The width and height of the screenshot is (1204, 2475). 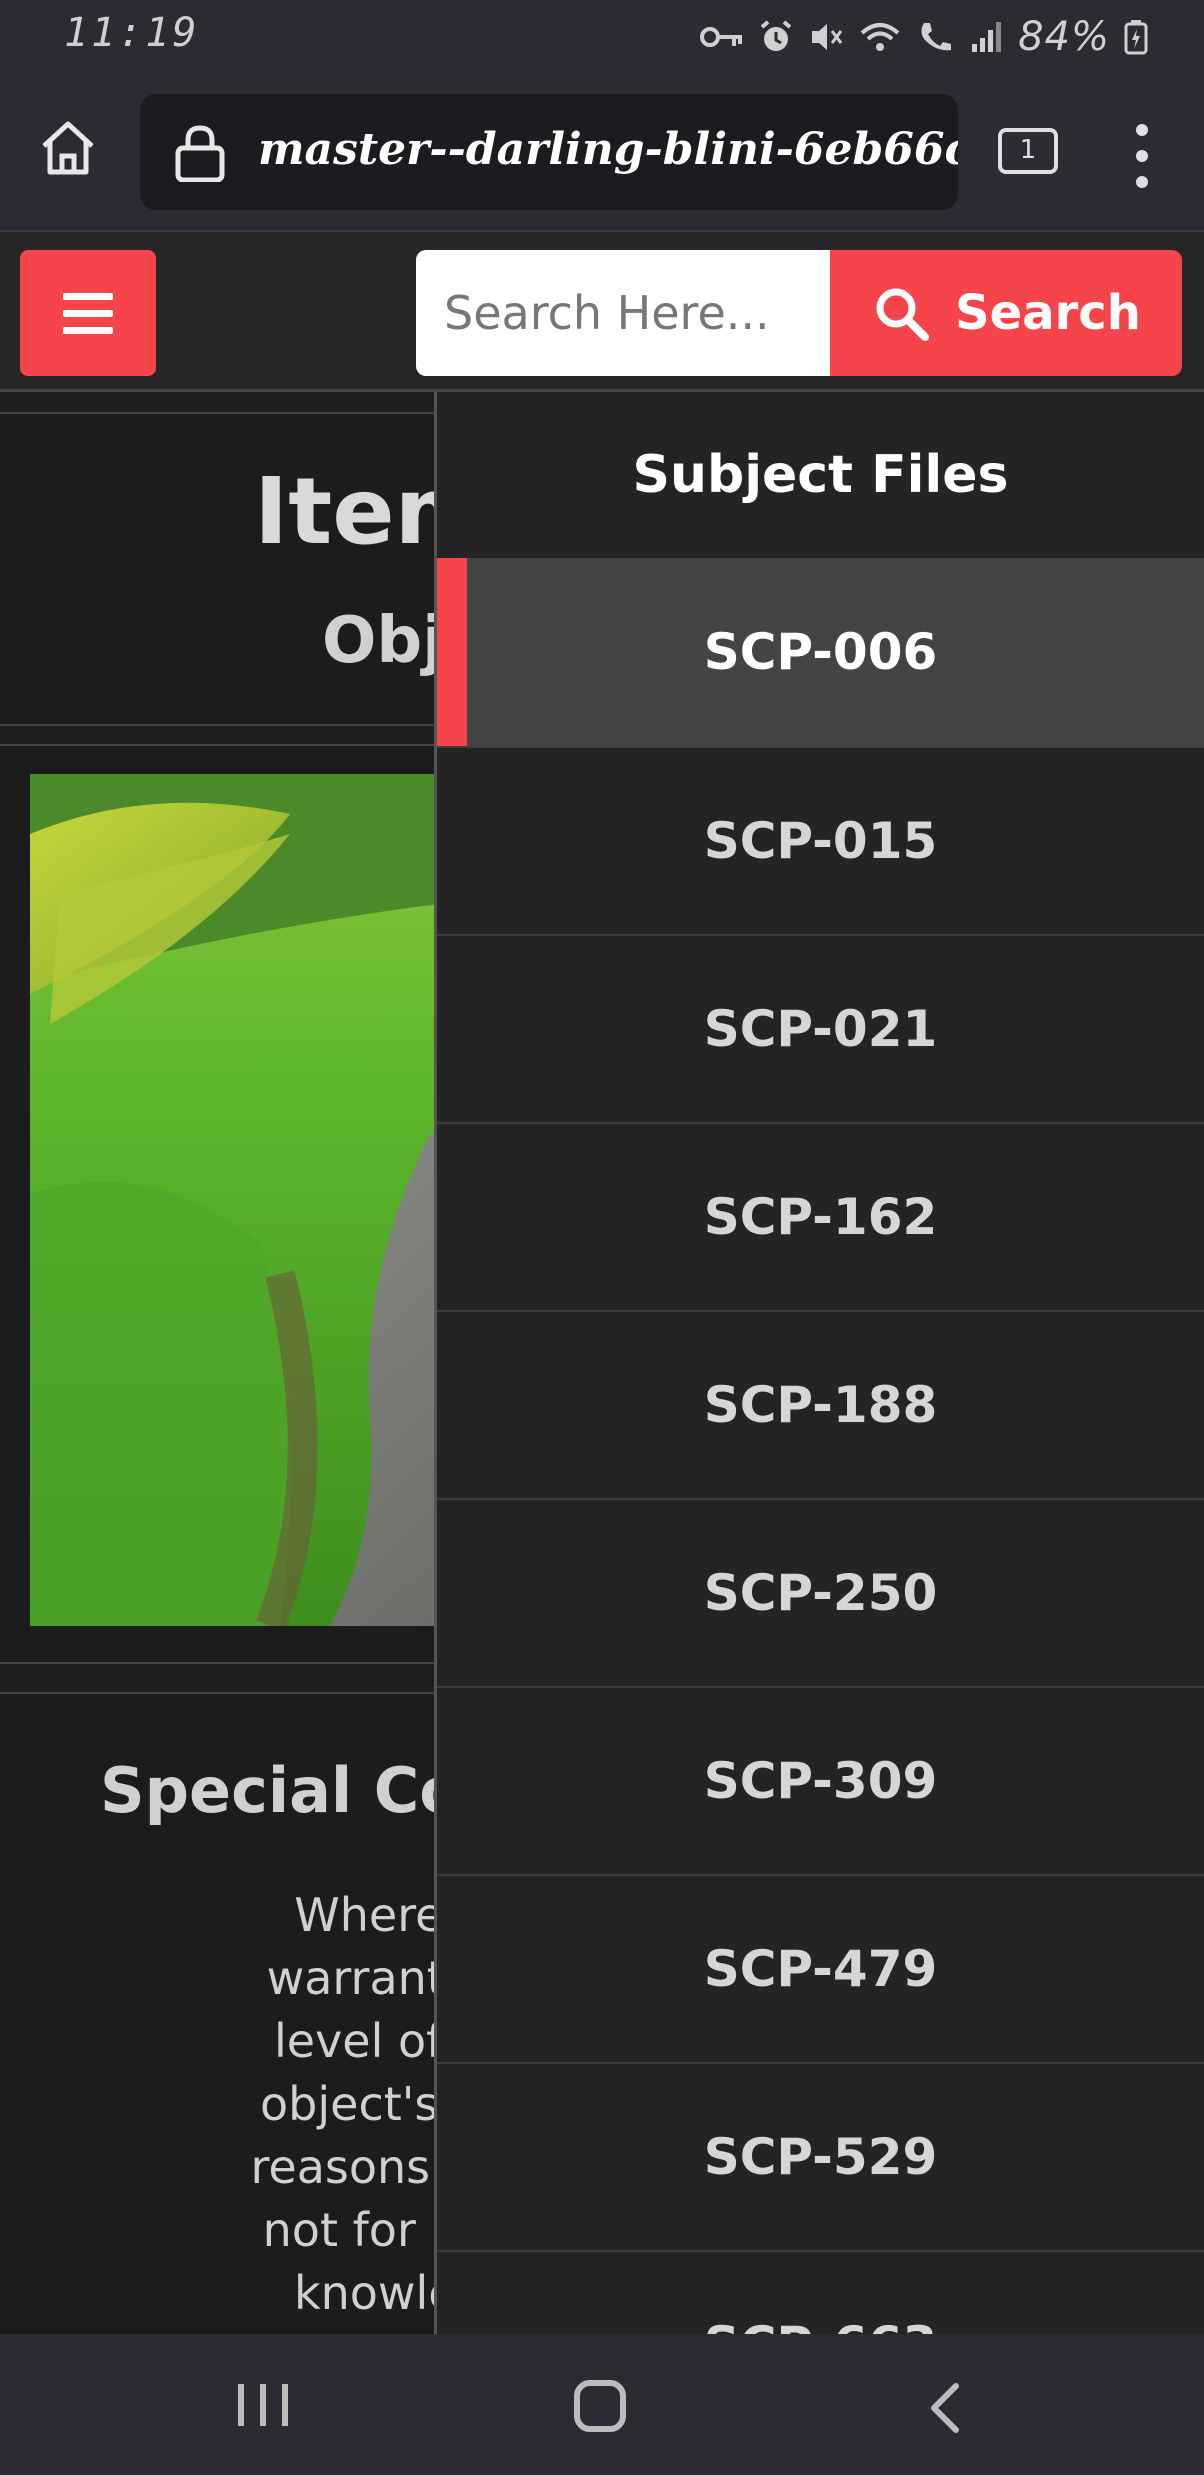 I want to click on search-button: Search, so click(x=1006, y=313).